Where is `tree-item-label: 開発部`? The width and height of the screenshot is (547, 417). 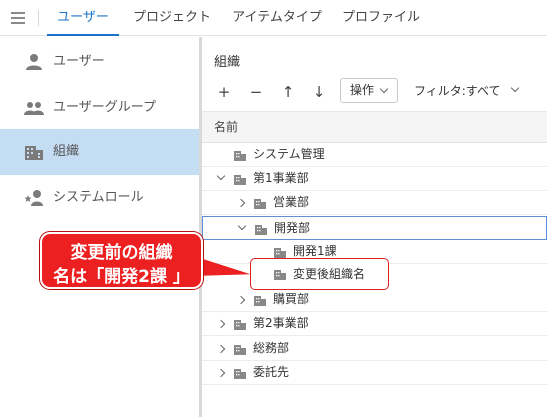 tree-item-label: 開発部 is located at coordinates (292, 227).